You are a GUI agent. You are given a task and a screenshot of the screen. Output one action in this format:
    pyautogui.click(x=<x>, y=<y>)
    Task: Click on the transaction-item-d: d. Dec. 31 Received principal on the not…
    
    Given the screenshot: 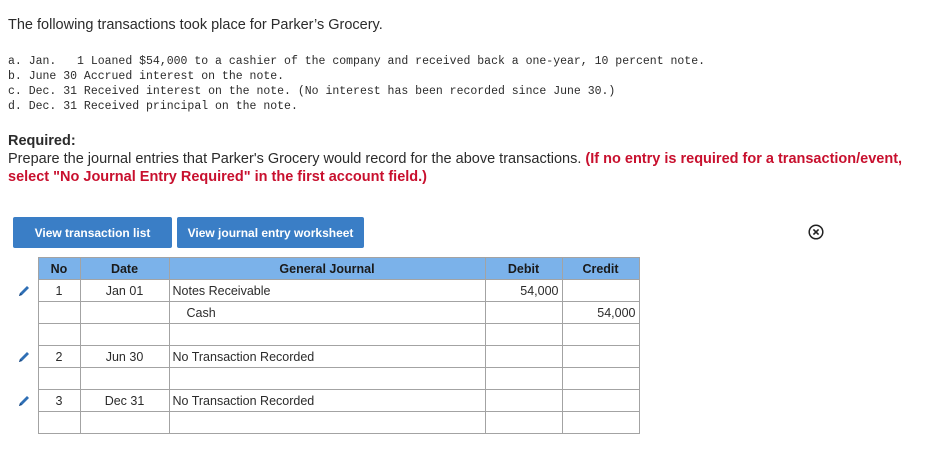 What is the action you would take?
    pyautogui.click(x=153, y=106)
    